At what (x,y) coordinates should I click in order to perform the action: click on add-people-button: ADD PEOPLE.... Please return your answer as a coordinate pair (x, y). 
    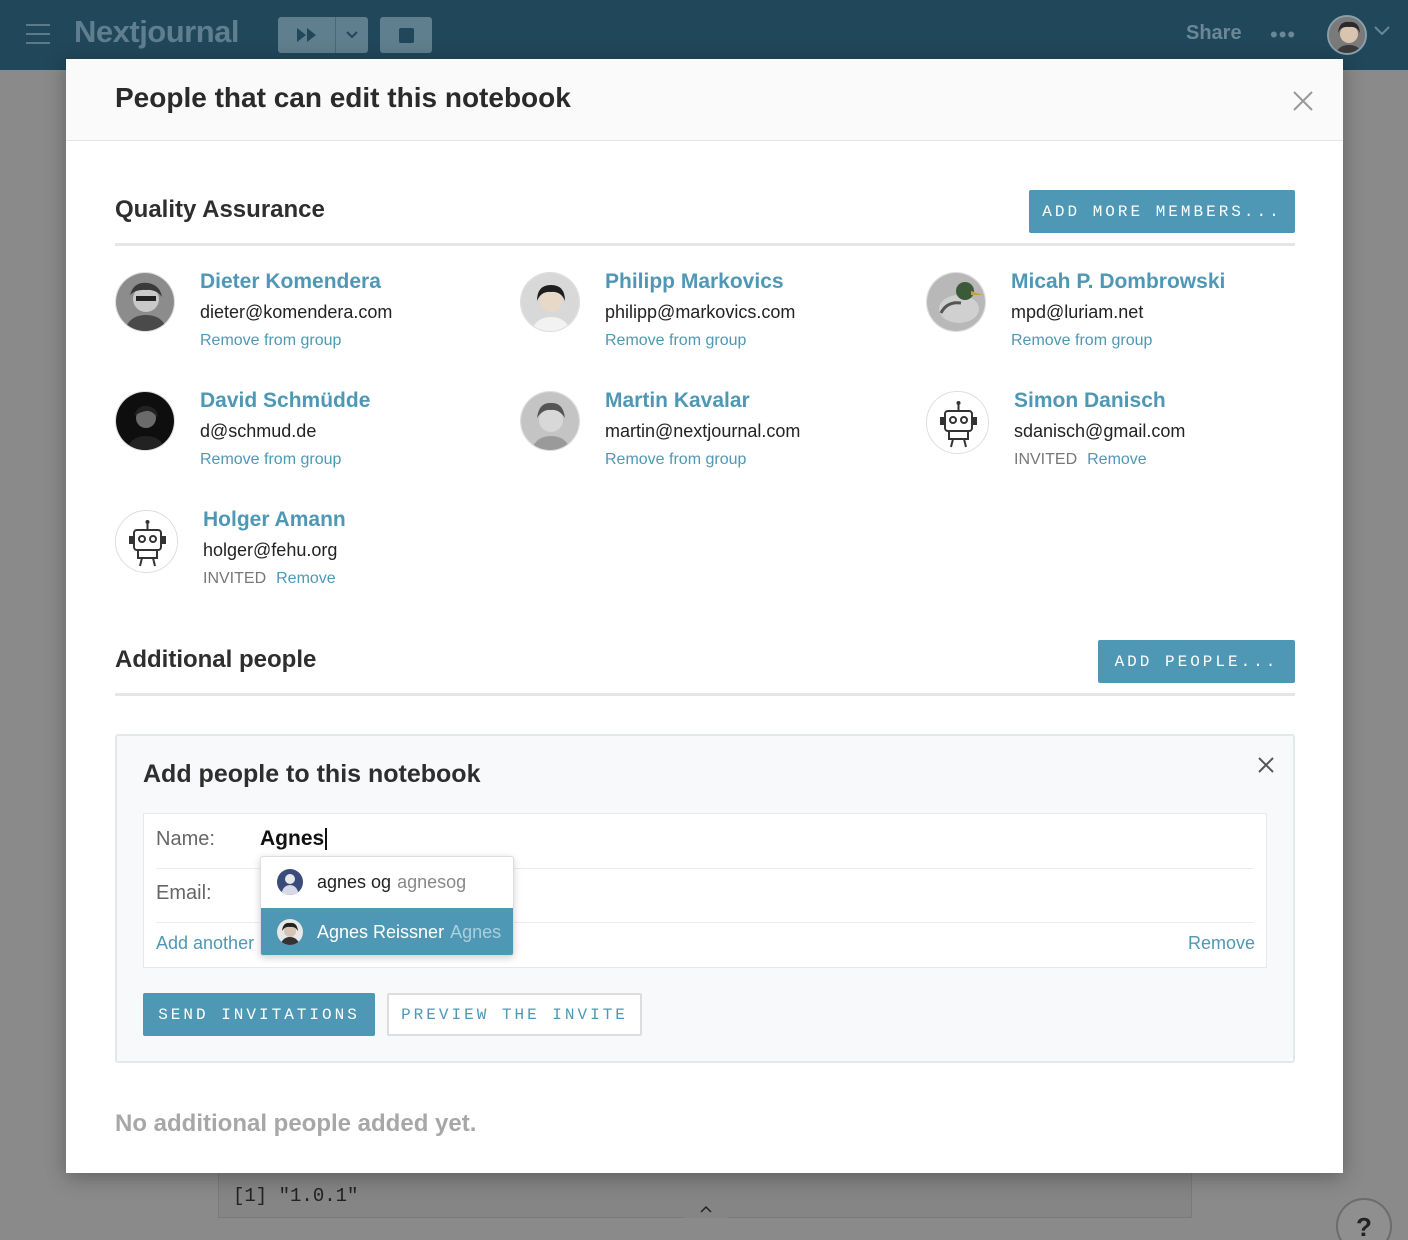
    Looking at the image, I should click on (1196, 661).